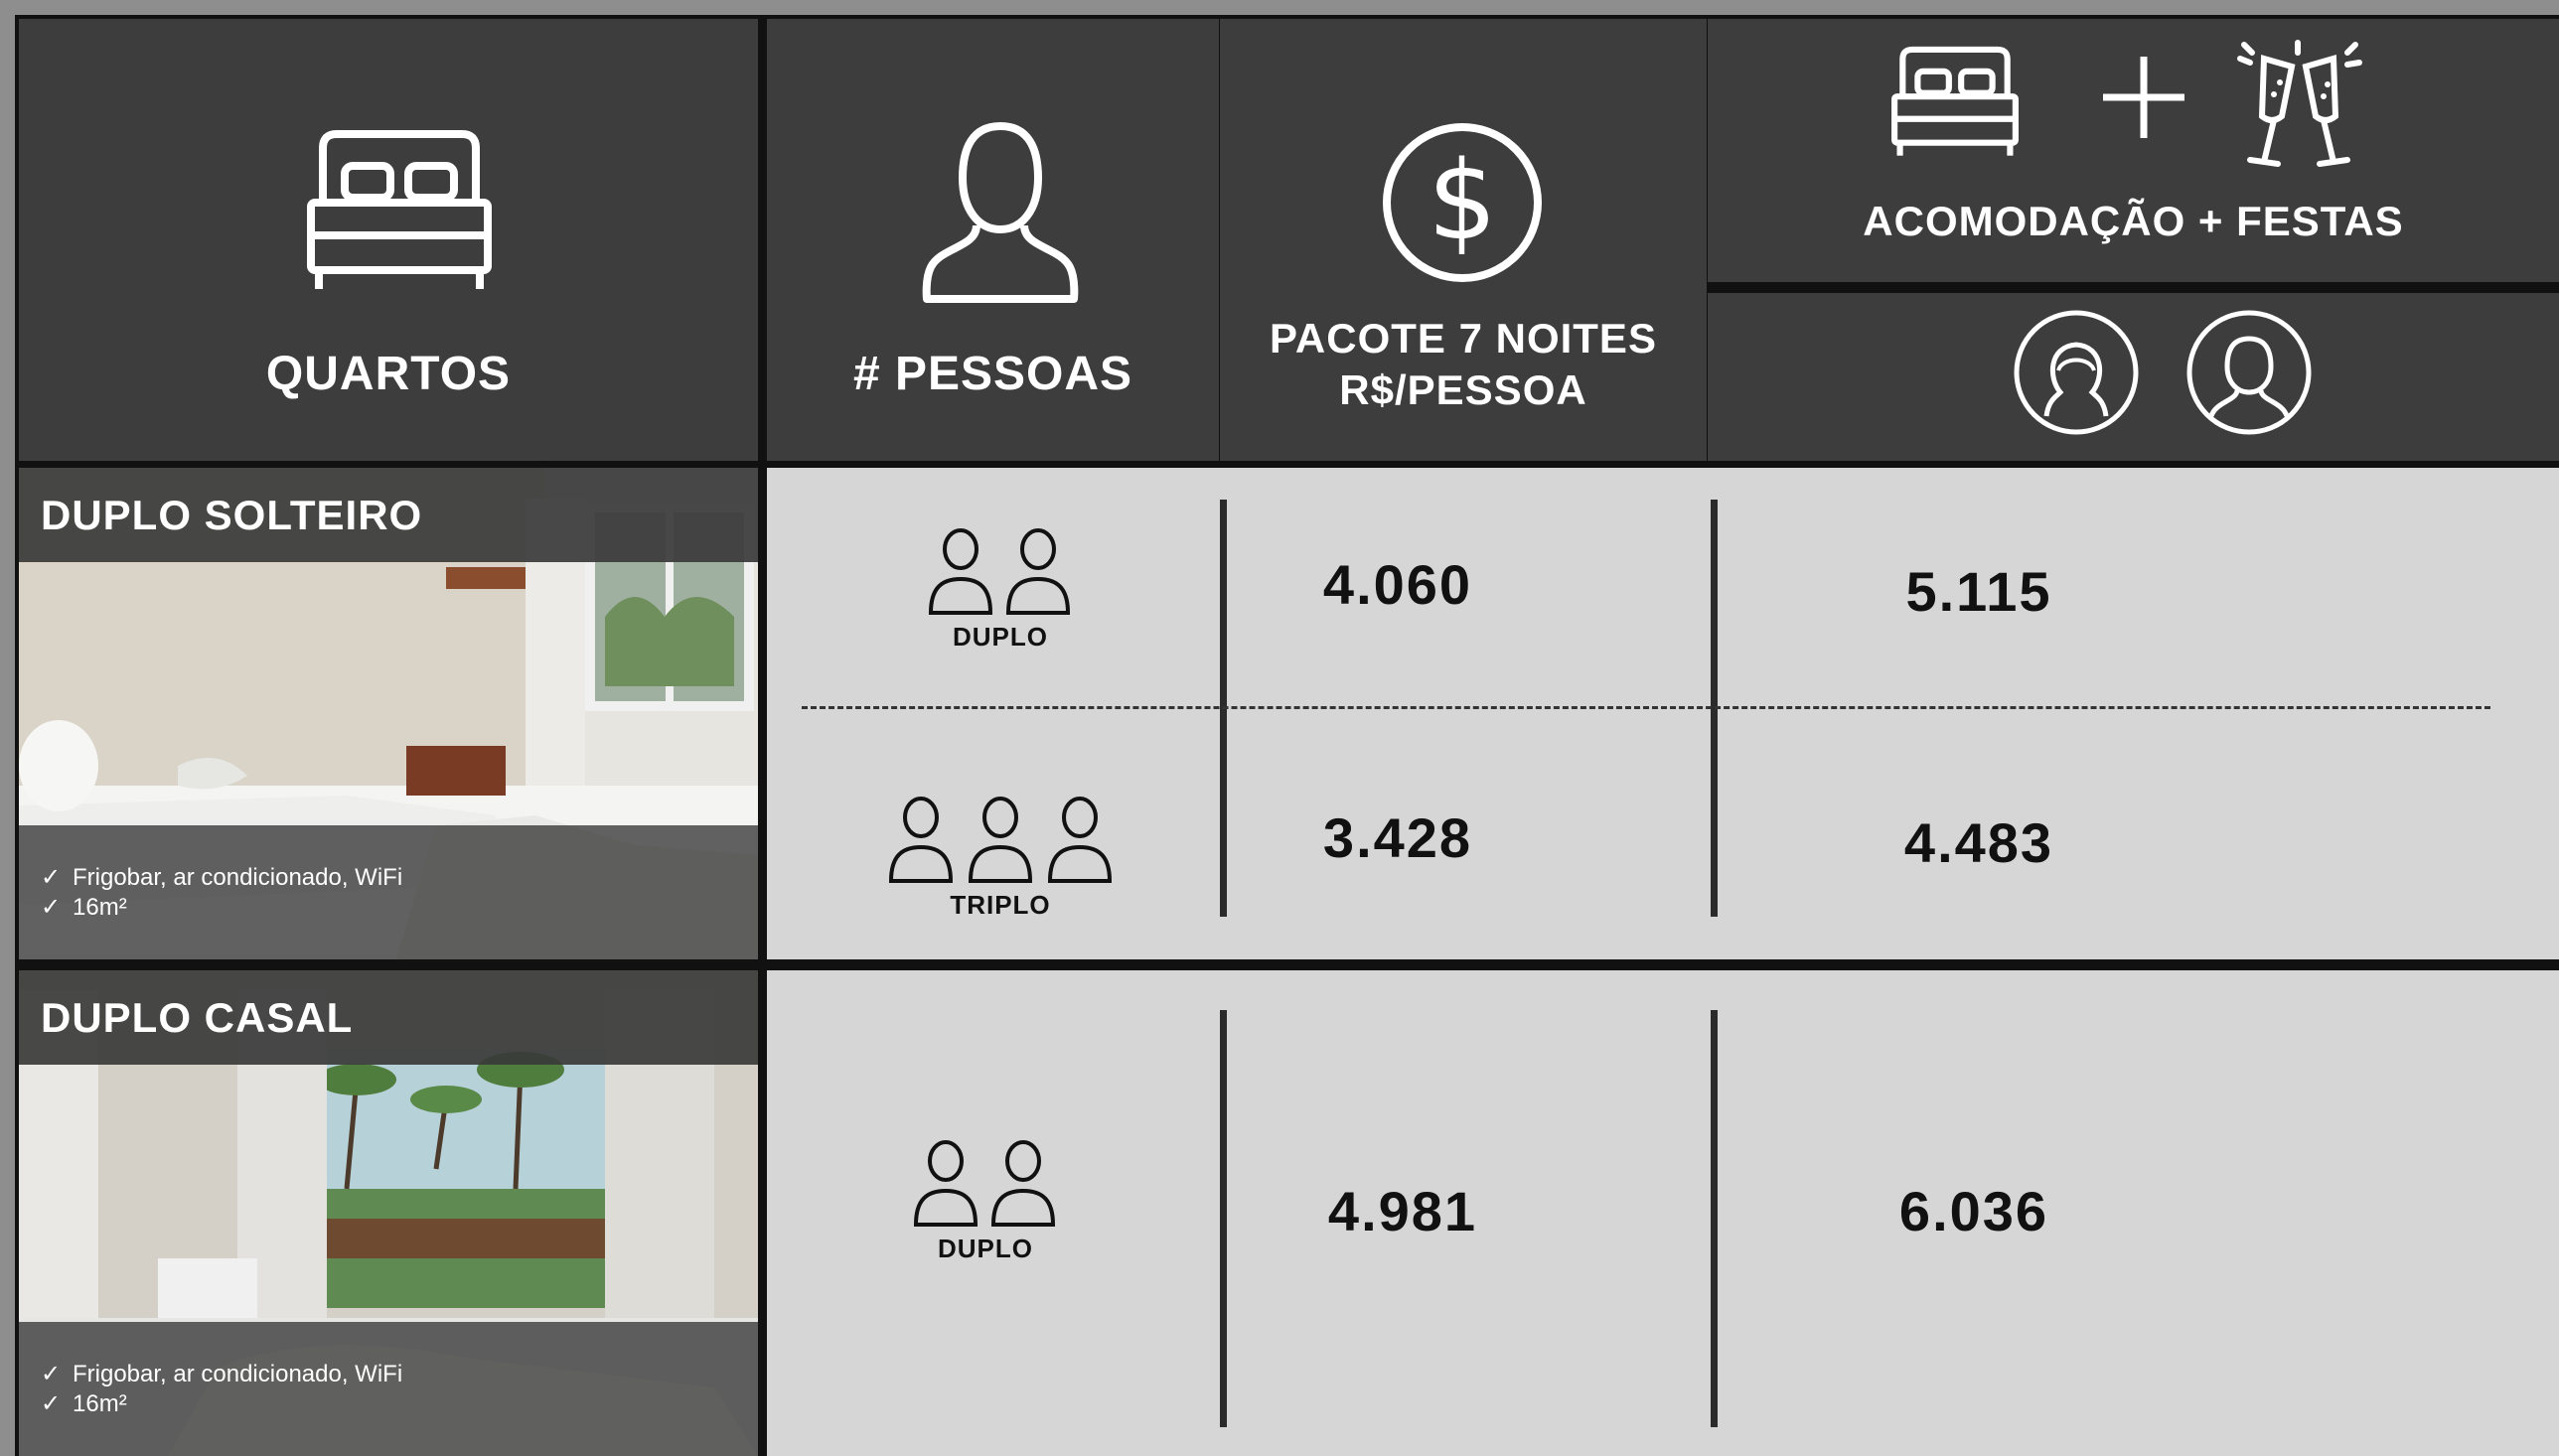  I want to click on room-name-duplo-casal: DUPLO CASAL, so click(388, 1017).